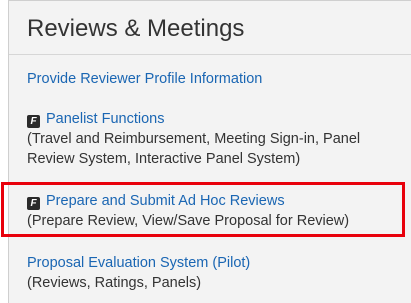 This screenshot has height=303, width=411. What do you see at coordinates (136, 28) in the screenshot?
I see `panel-title: Reviews & Meetings` at bounding box center [136, 28].